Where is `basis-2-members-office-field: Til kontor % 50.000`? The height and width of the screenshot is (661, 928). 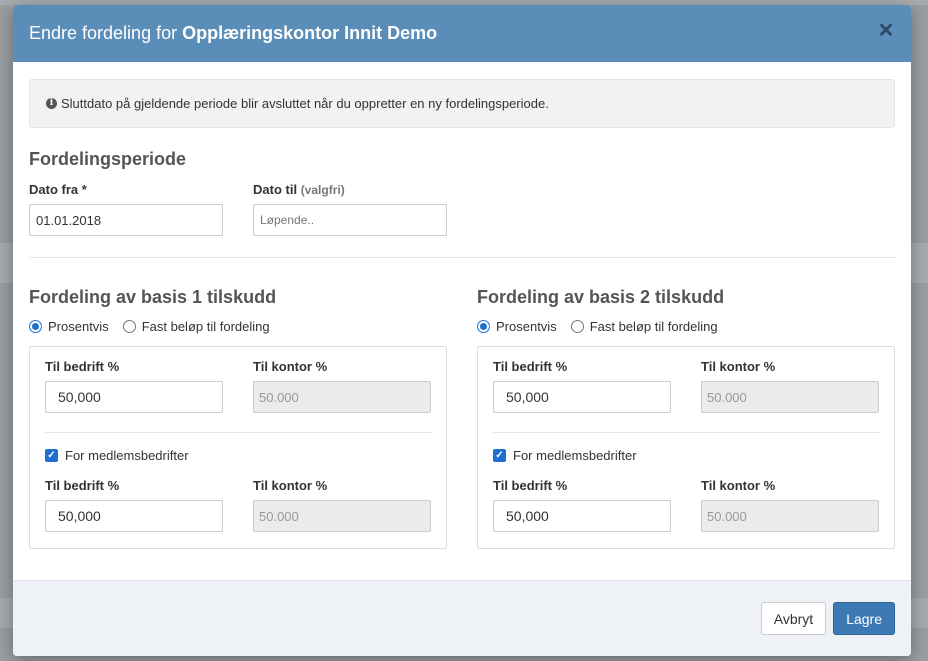
basis-2-members-office-field: Til kontor % 50.000 is located at coordinates (790, 505).